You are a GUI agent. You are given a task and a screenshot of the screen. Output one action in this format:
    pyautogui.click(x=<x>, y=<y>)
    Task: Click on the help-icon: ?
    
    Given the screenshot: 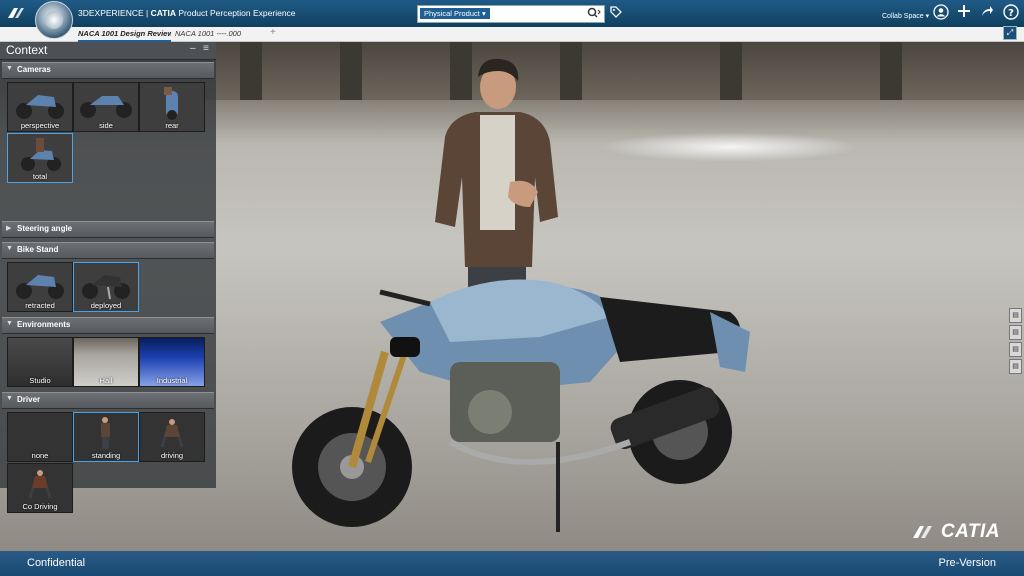 What is the action you would take?
    pyautogui.click(x=1011, y=14)
    